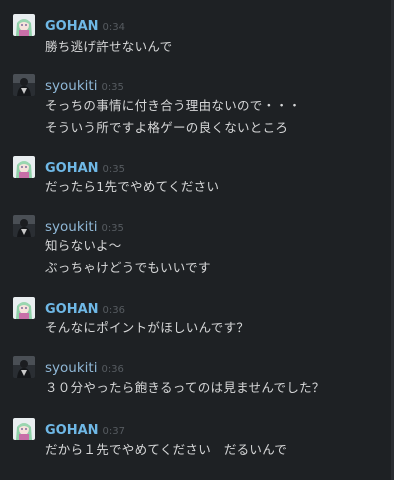 The image size is (394, 480). Describe the element at coordinates (167, 127) in the screenshot. I see `message-text: そういう所ですよ格ゲーの良くないところ` at that location.